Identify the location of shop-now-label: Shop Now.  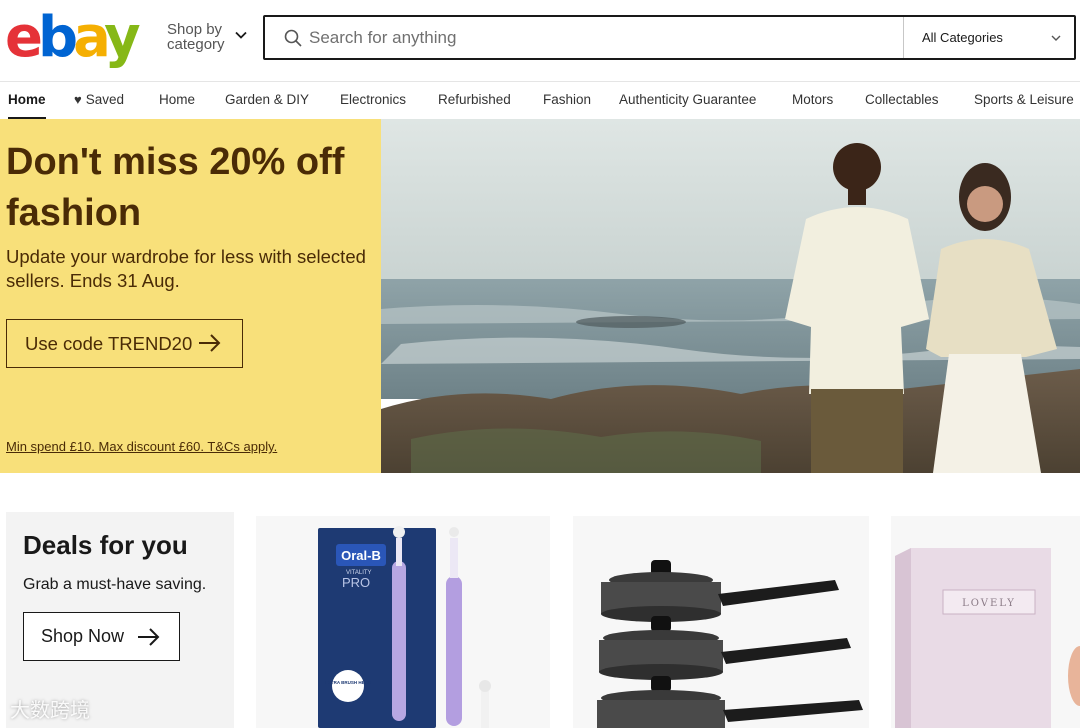
(83, 636).